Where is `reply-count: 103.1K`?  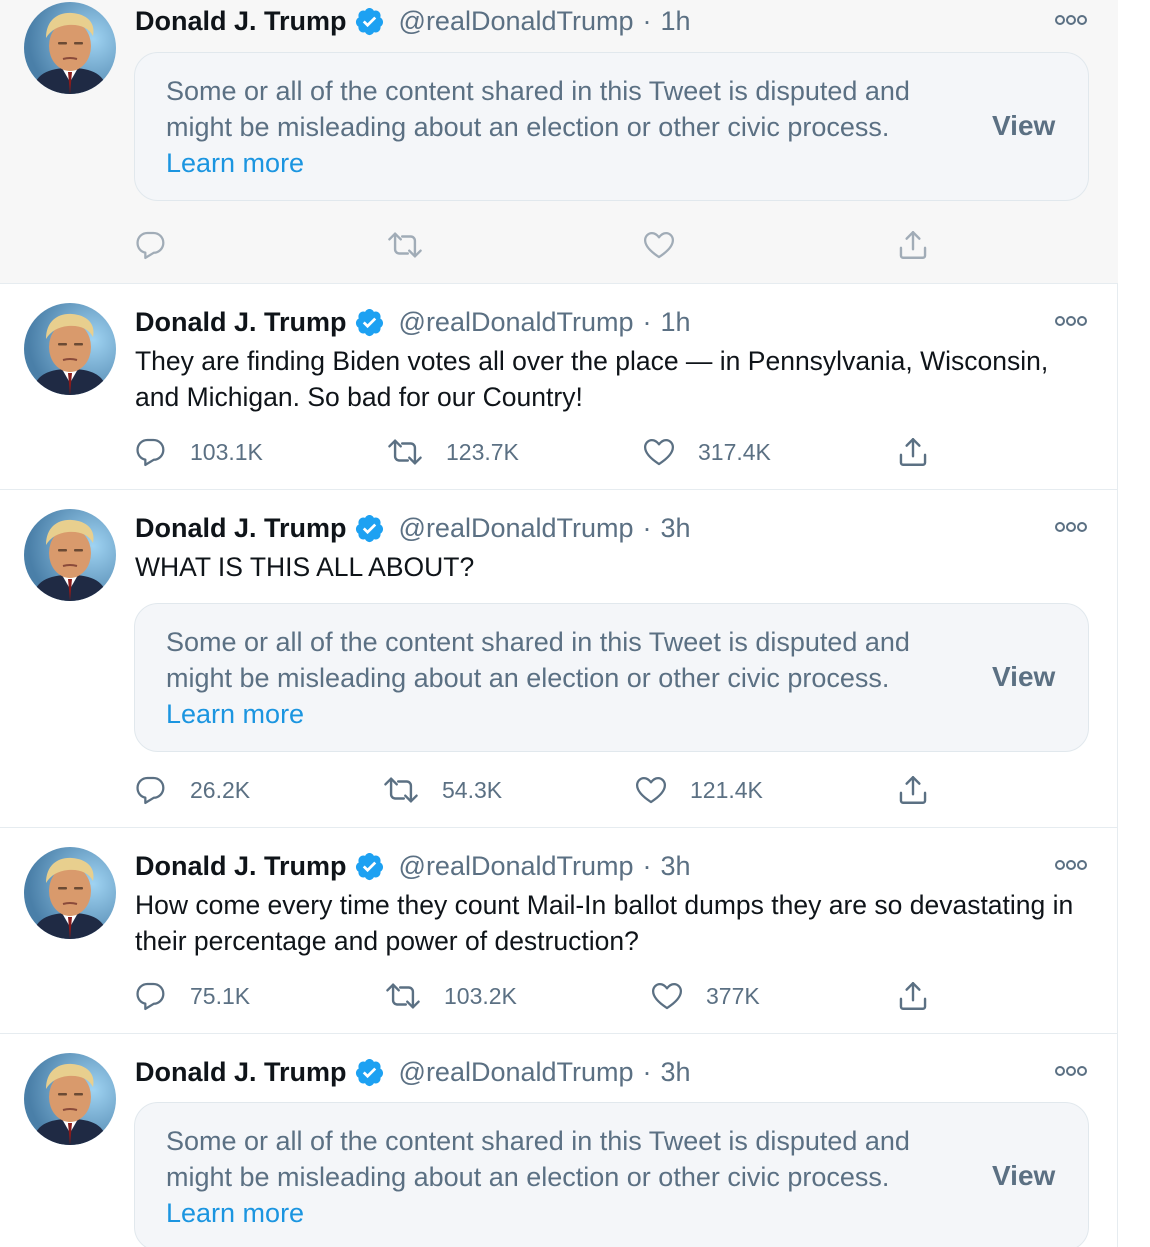
reply-count: 103.1K is located at coordinates (226, 451).